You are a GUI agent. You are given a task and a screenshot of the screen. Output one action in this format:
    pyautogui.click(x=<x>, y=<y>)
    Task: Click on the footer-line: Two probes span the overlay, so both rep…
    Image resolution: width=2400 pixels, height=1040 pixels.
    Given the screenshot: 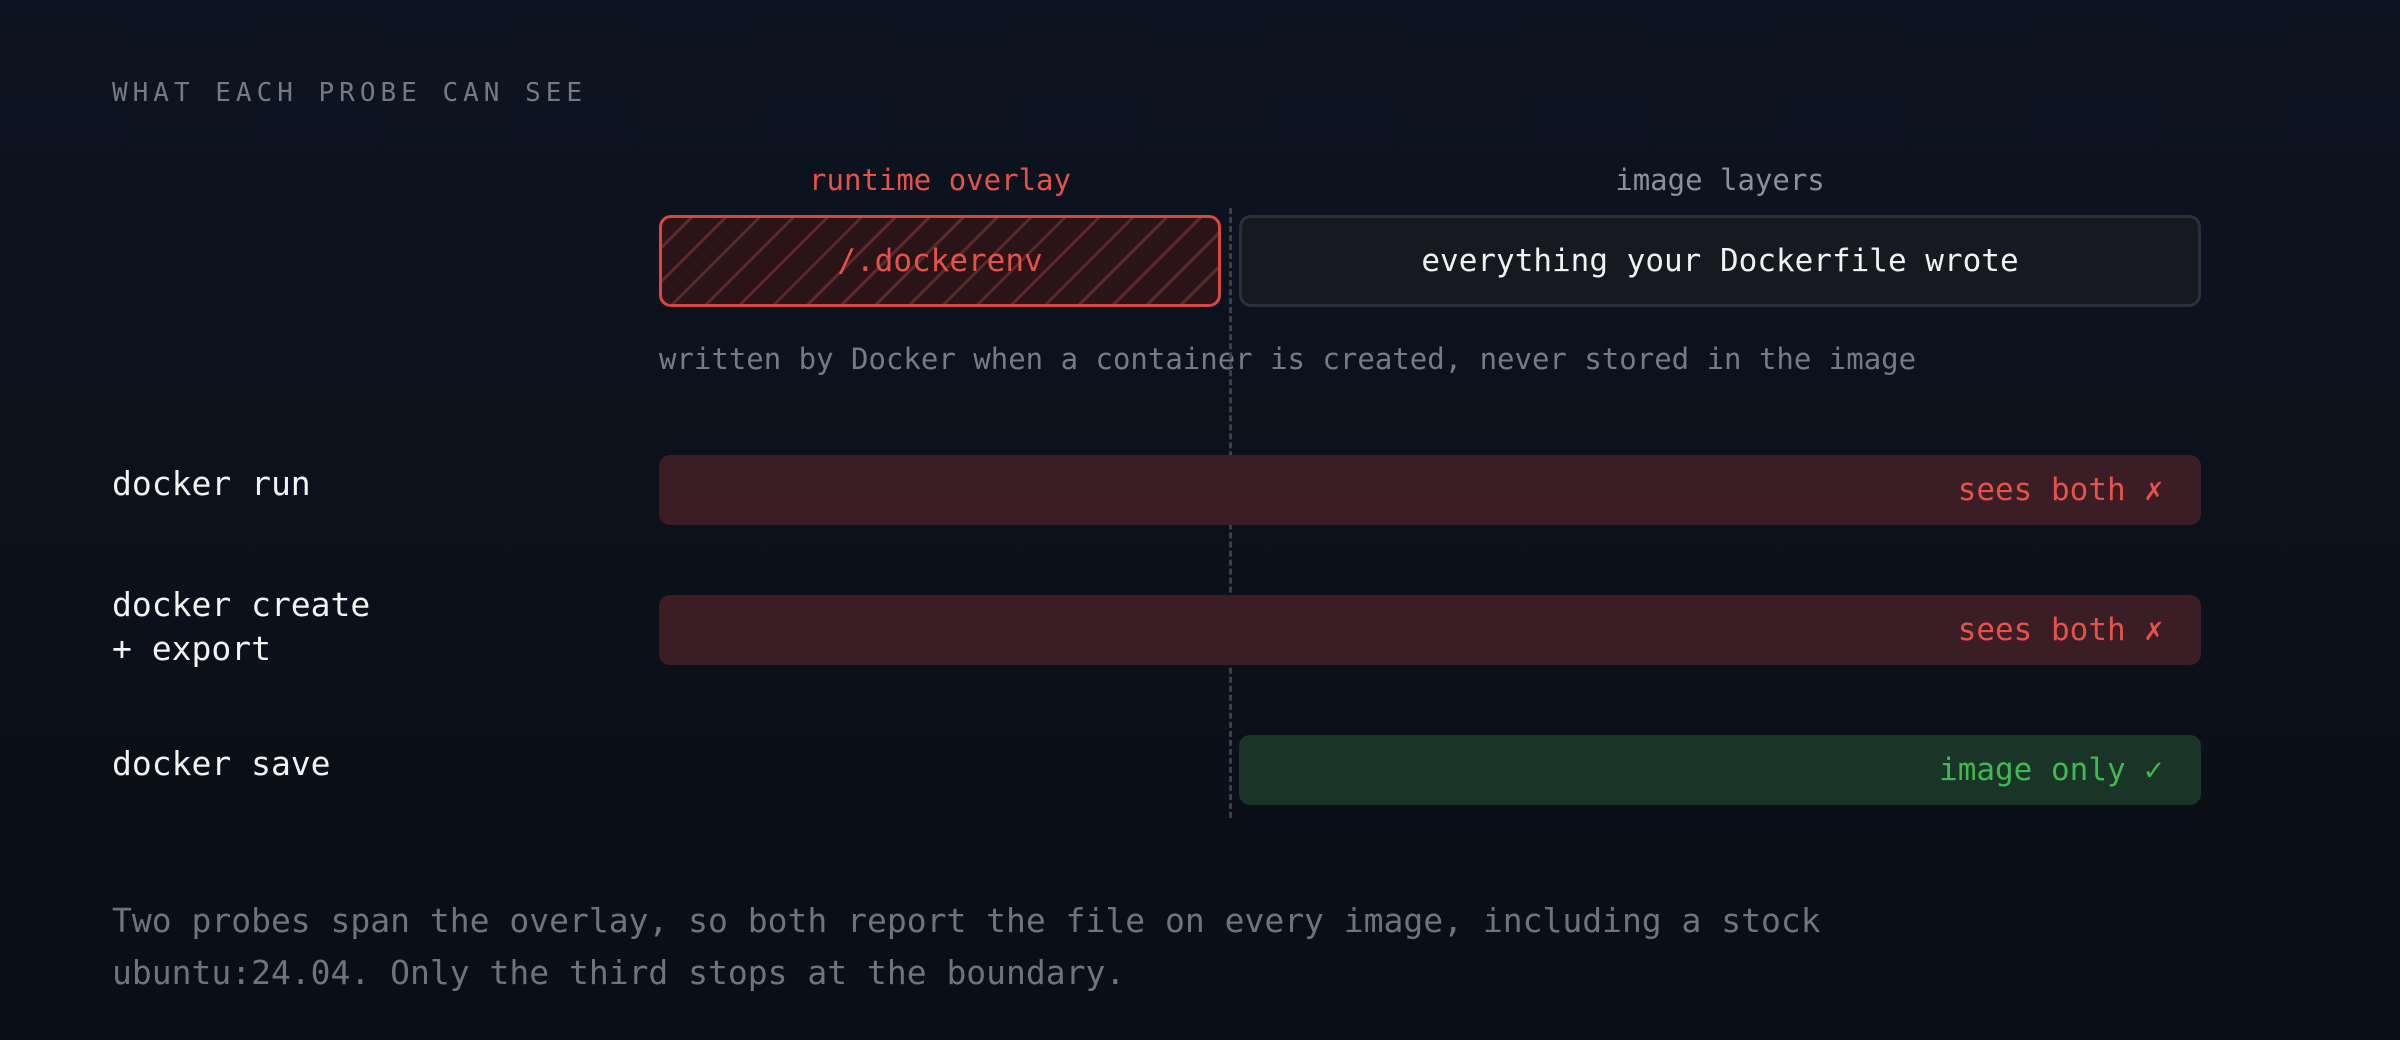 What is the action you would take?
    pyautogui.click(x=966, y=920)
    